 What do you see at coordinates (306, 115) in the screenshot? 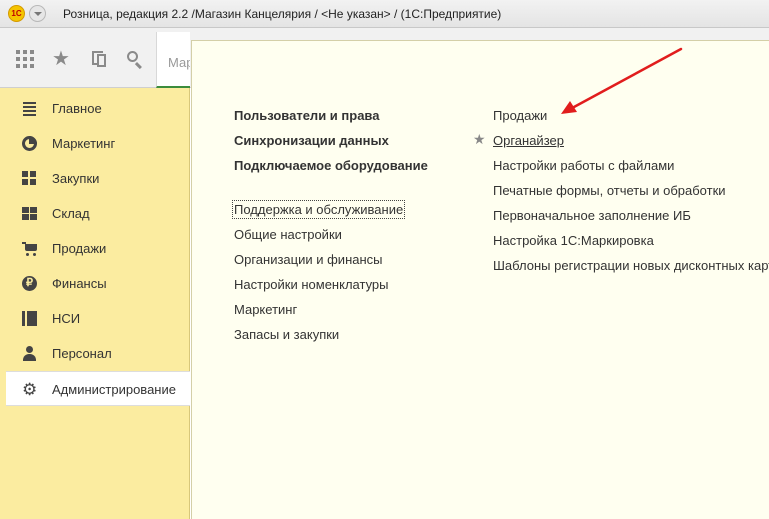
I see `link-users-and-rights: Пользователи и права` at bounding box center [306, 115].